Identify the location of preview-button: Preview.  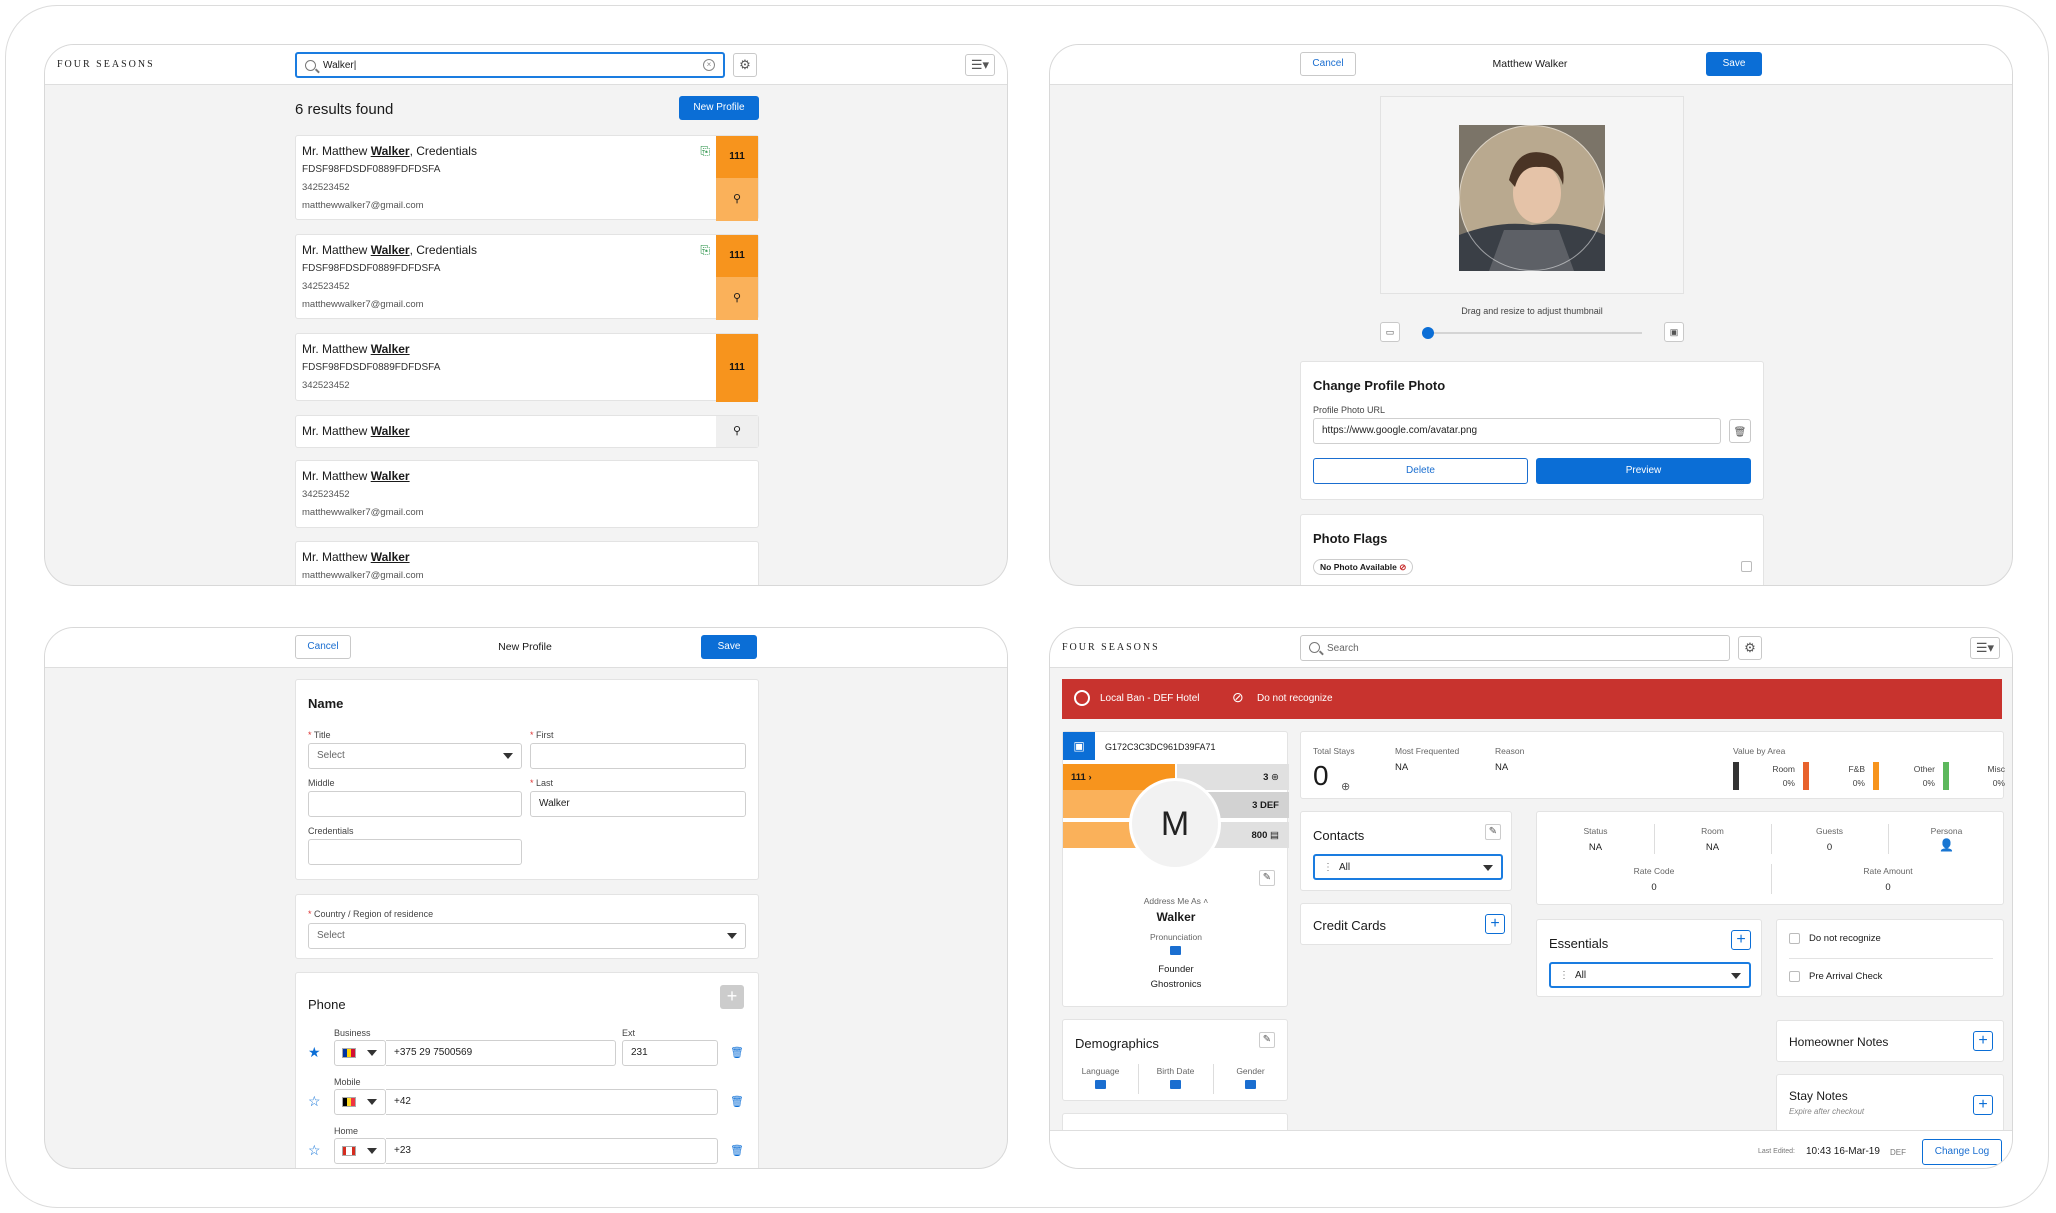
(1643, 471).